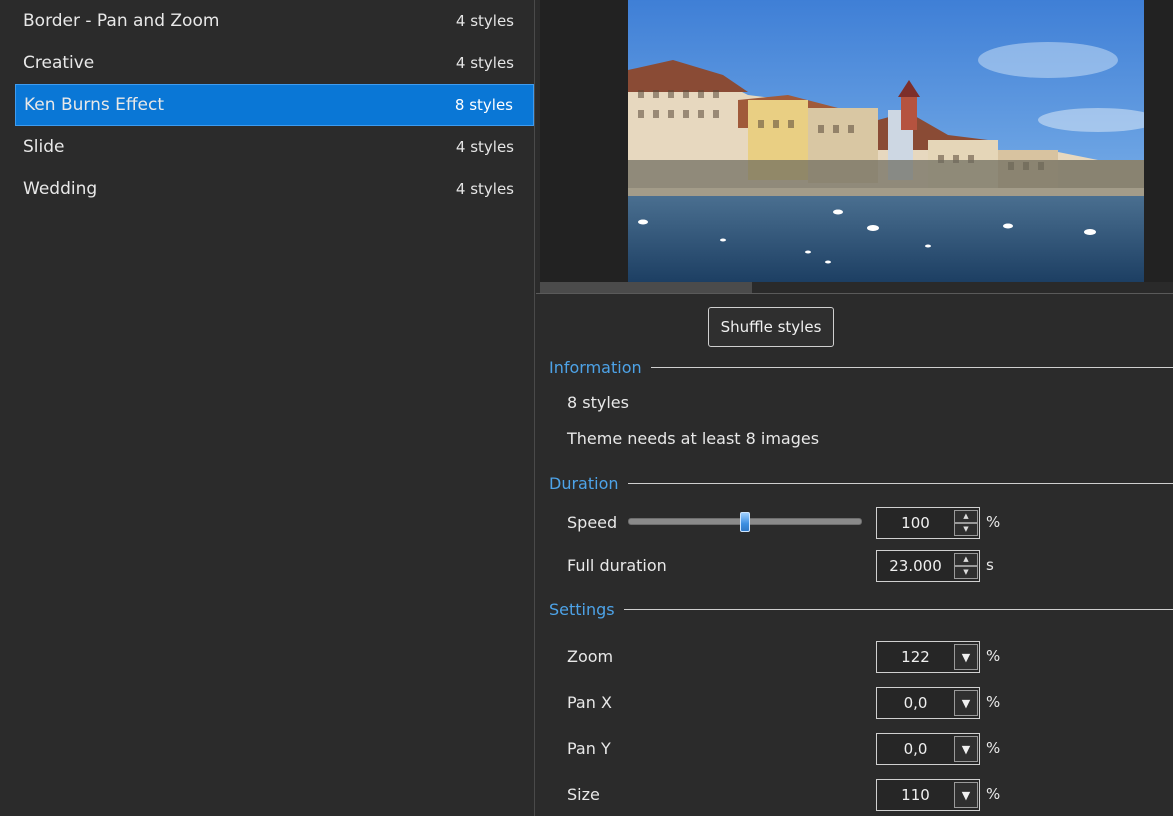 The width and height of the screenshot is (1173, 816). What do you see at coordinates (590, 656) in the screenshot?
I see `zoom-label: Zoom` at bounding box center [590, 656].